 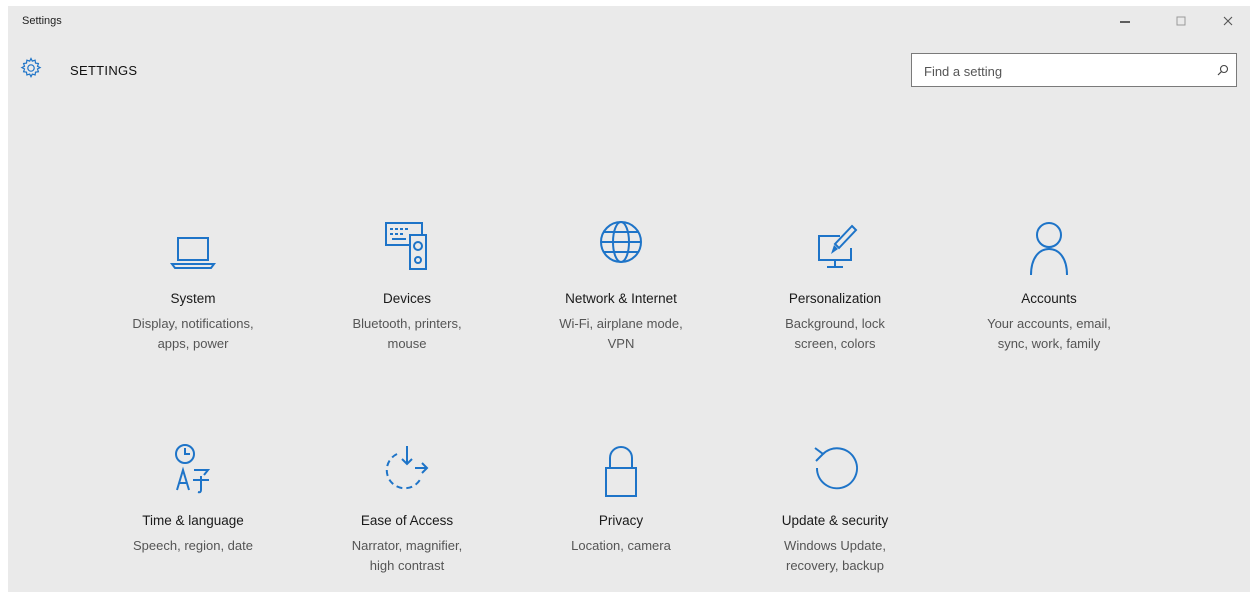 I want to click on category-name: Devices, so click(x=406, y=298).